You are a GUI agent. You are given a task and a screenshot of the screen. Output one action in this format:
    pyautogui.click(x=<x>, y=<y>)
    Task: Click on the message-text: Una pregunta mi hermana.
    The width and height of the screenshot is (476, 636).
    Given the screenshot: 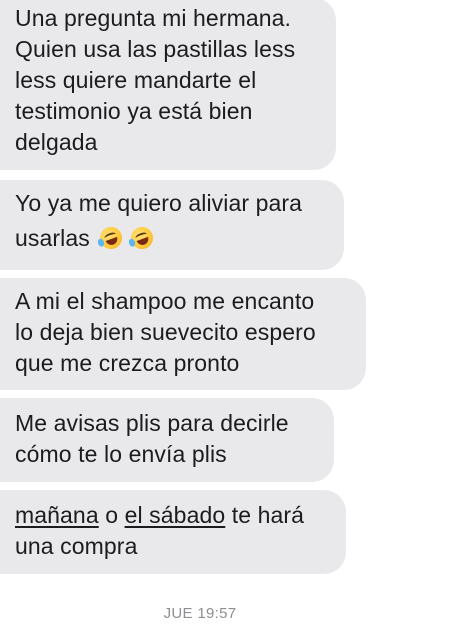 What is the action you would take?
    pyautogui.click(x=153, y=18)
    